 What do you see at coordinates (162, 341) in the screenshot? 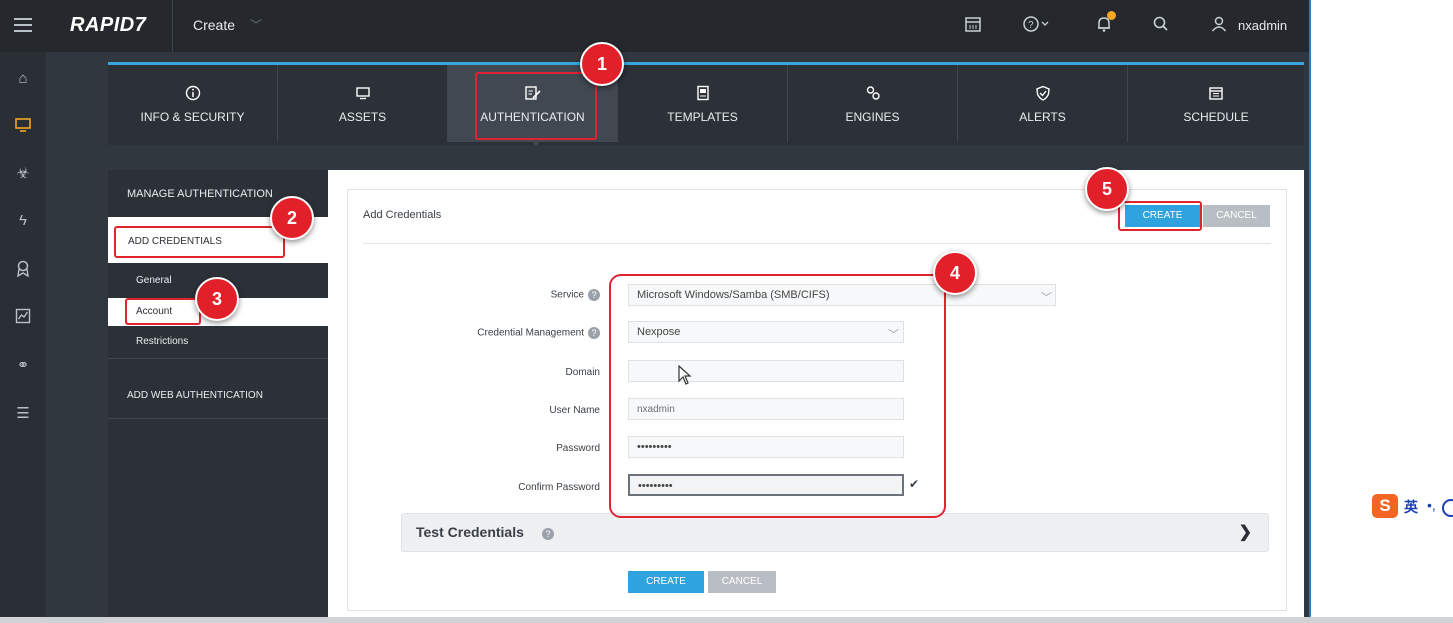
I see `subnav-item-label: Restrictions` at bounding box center [162, 341].